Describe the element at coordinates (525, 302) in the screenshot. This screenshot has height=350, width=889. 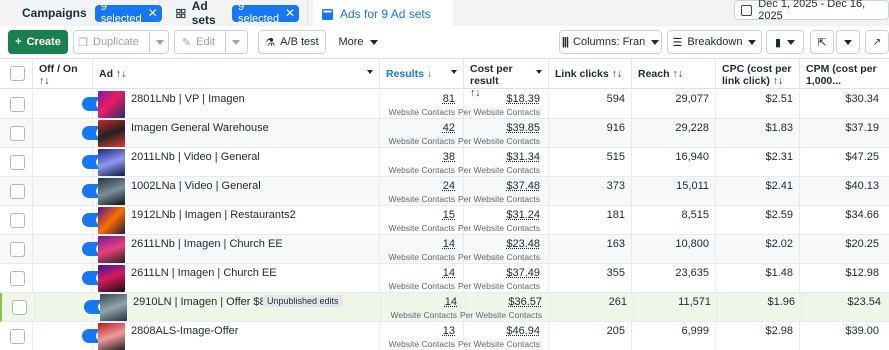
I see `cost-per-result-value: $36.57` at that location.